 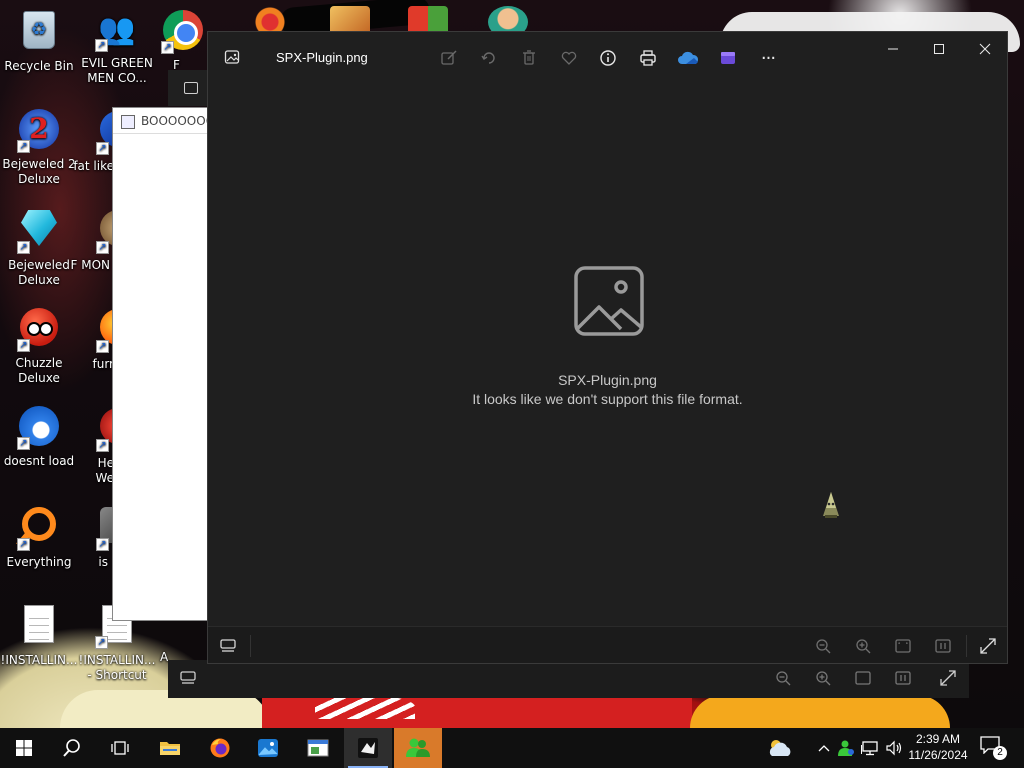 What do you see at coordinates (88, 536) in the screenshot?
I see `desktop-icon-is: ↗ is` at bounding box center [88, 536].